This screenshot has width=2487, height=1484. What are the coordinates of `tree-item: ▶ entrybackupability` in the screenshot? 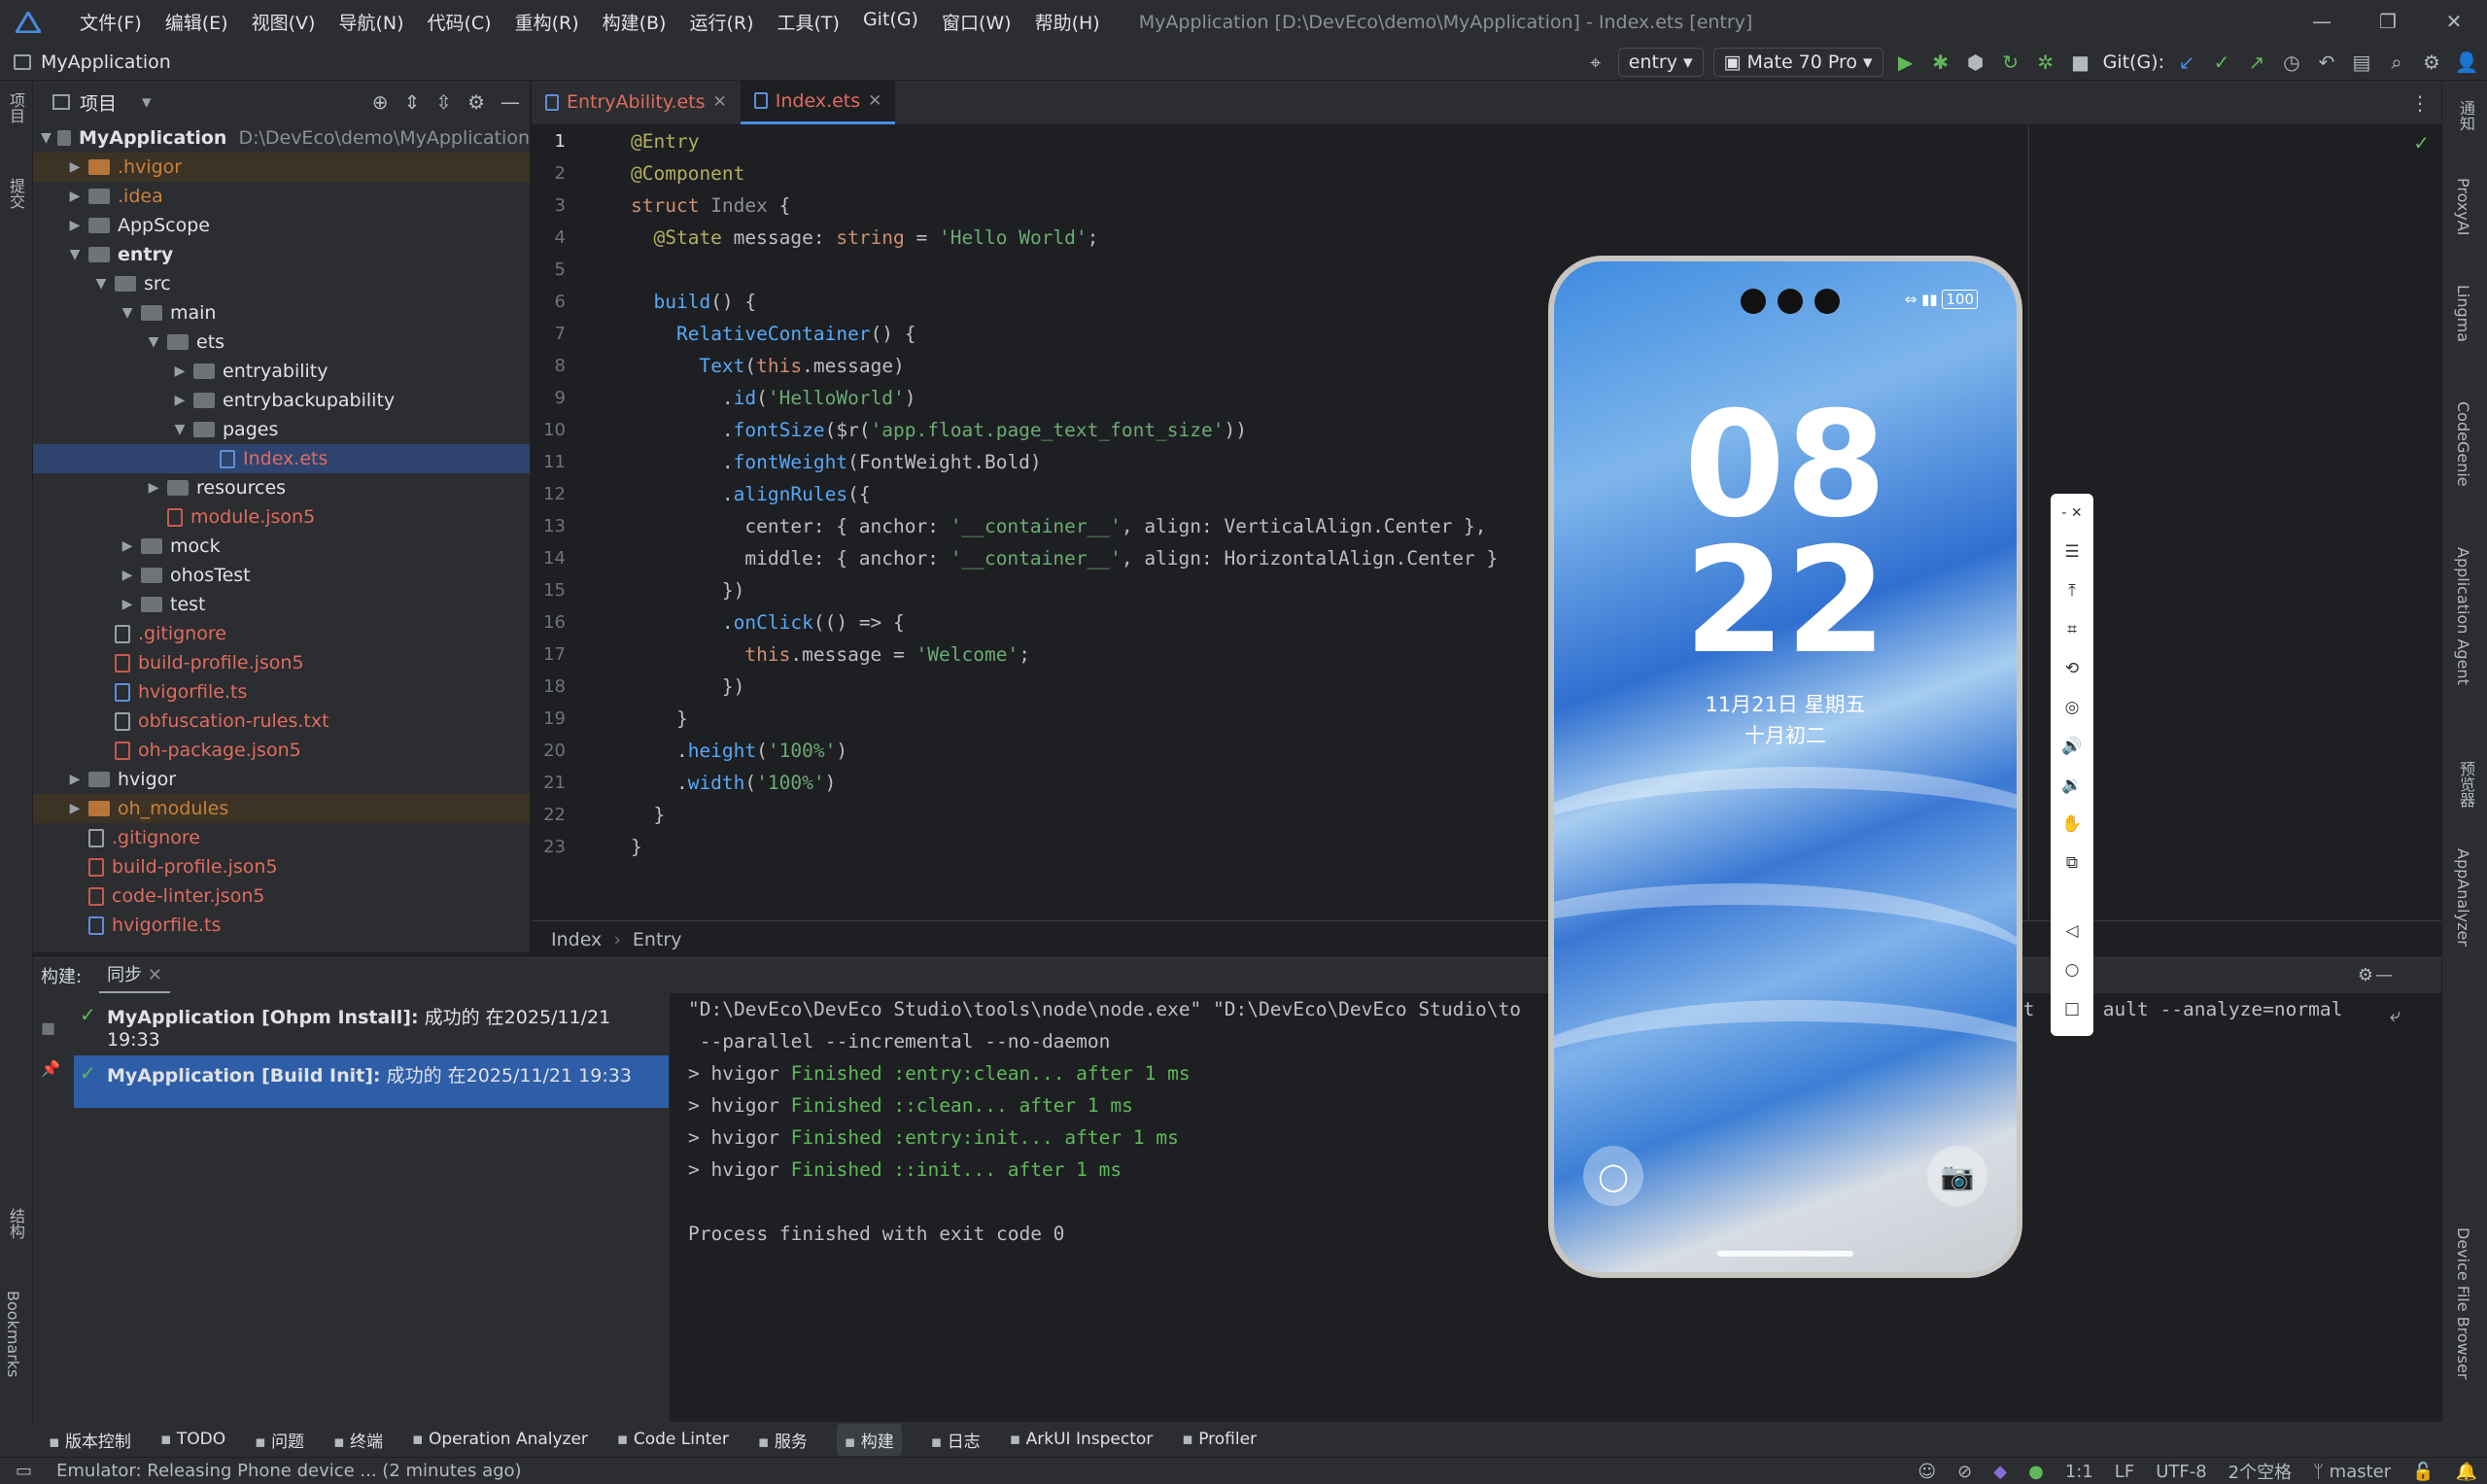 It's located at (281, 400).